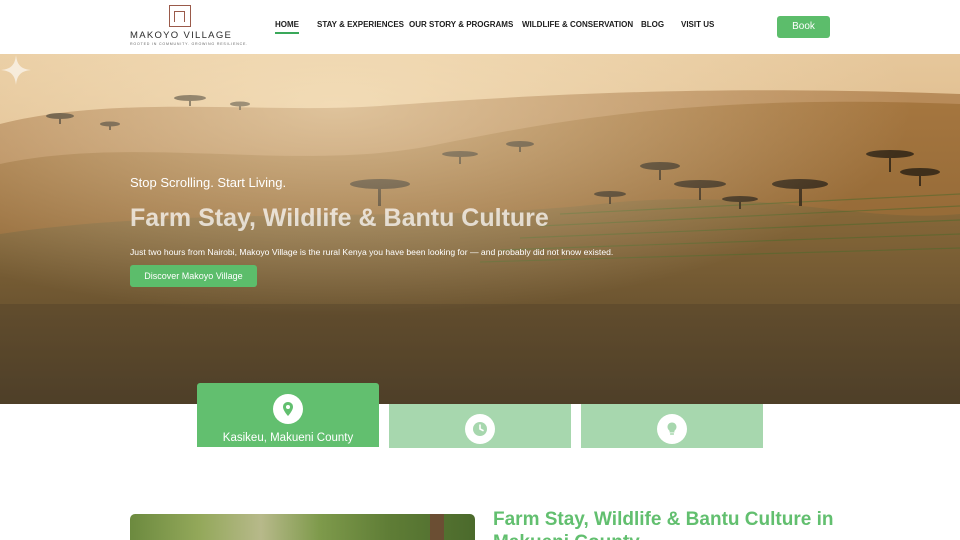  I want to click on intro-image, so click(302, 527).